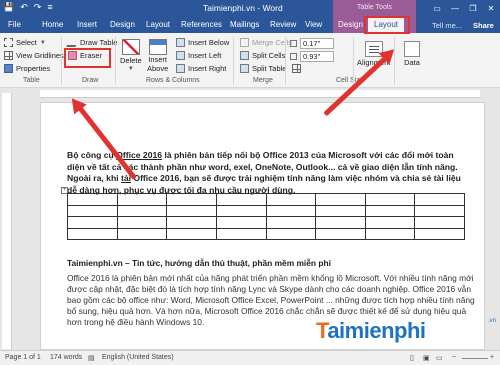  Describe the element at coordinates (262, 55) in the screenshot. I see `split-cells-button: Split Cells` at that location.